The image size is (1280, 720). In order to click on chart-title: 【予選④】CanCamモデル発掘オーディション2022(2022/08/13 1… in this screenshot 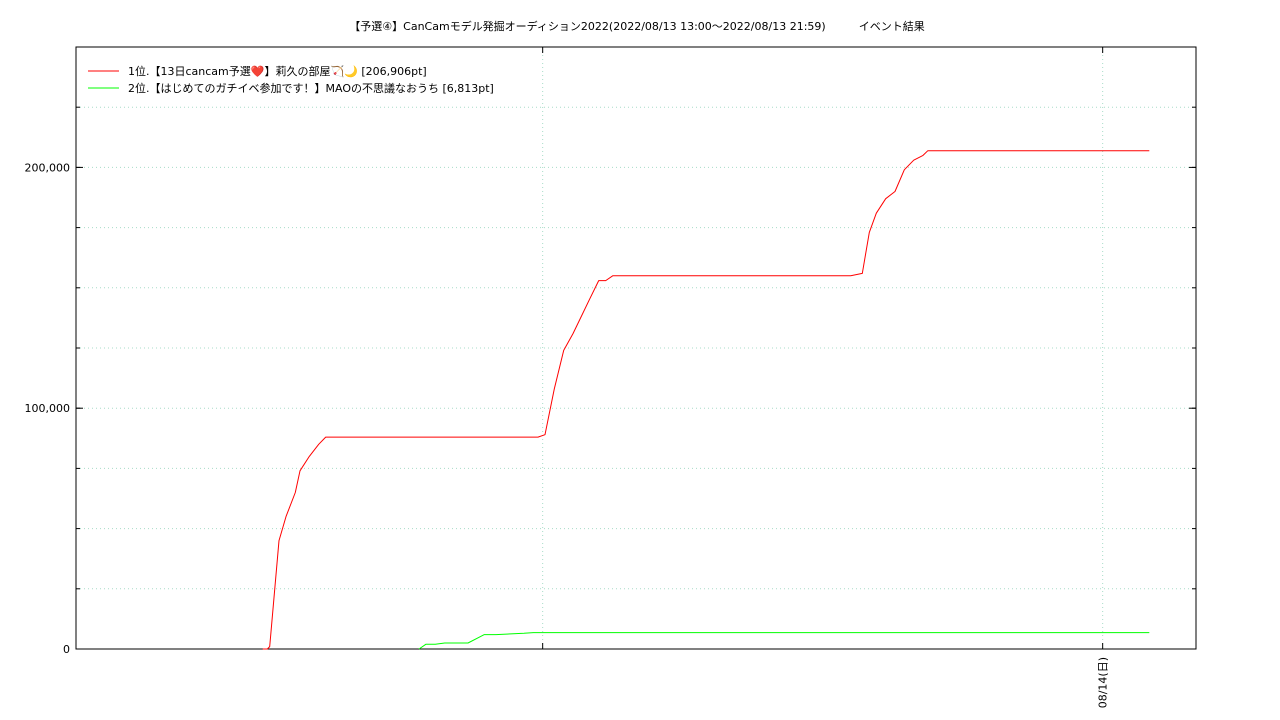, I will do `click(636, 26)`.